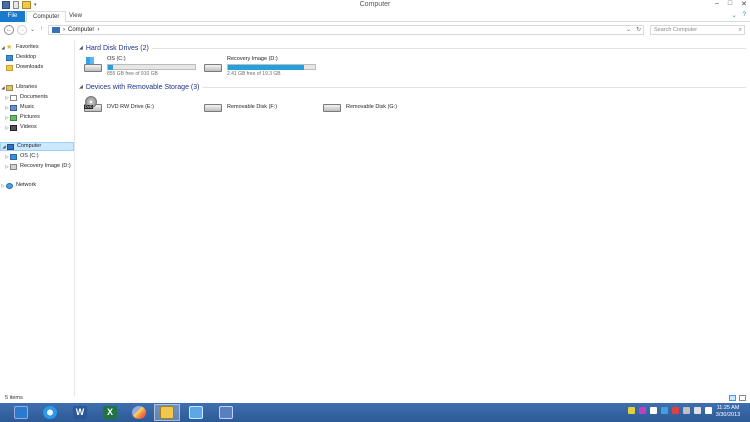 This screenshot has height=422, width=750. What do you see at coordinates (89, 107) in the screenshot?
I see `dvd-tag: DVD` at bounding box center [89, 107].